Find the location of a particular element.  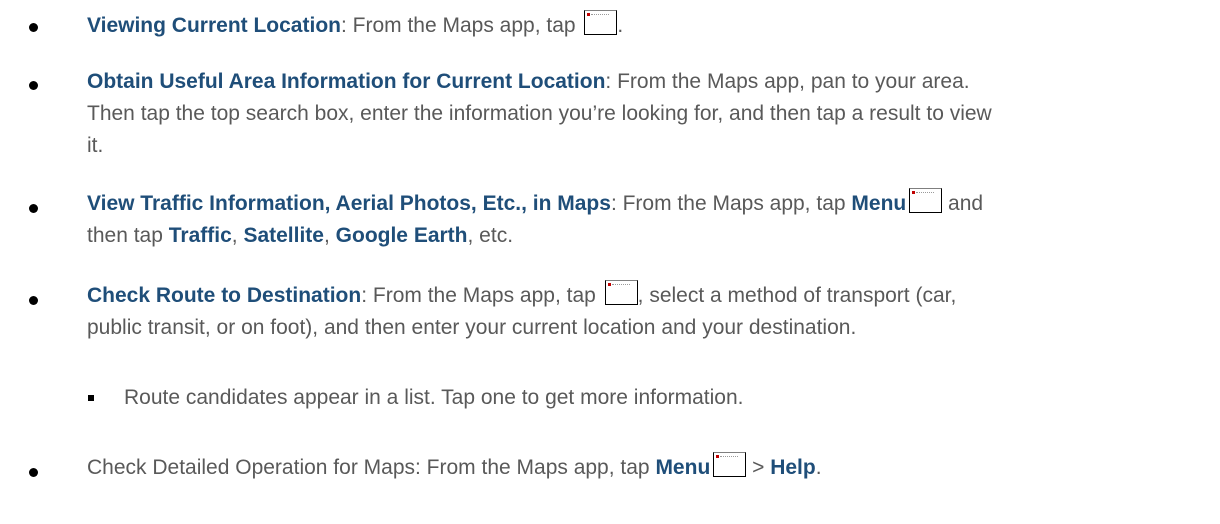

my-location-icon is located at coordinates (601, 22).